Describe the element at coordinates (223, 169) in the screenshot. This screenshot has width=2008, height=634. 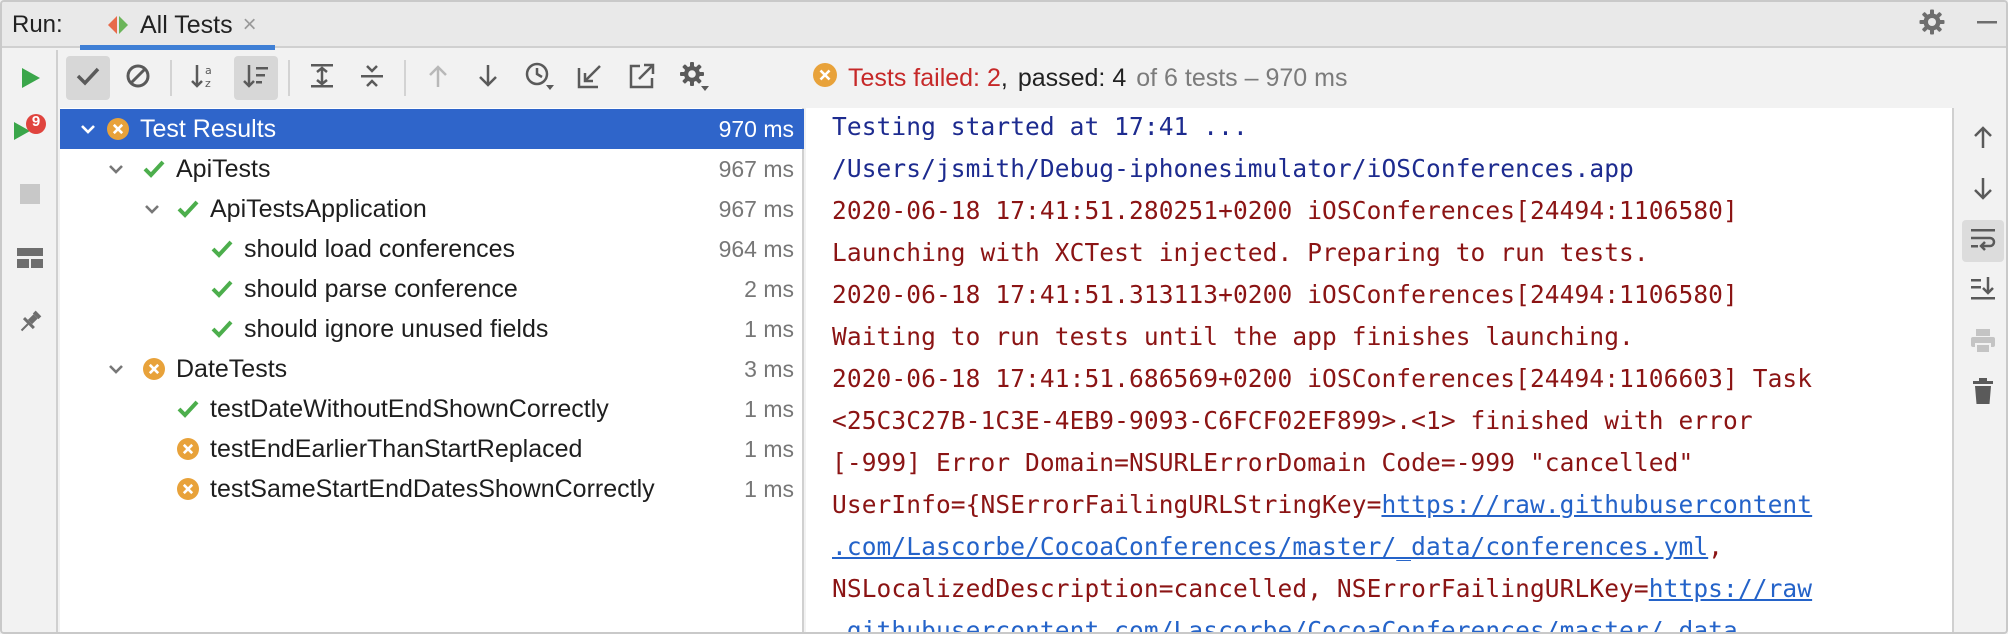
I see `tree-row-label: ApiTests` at that location.